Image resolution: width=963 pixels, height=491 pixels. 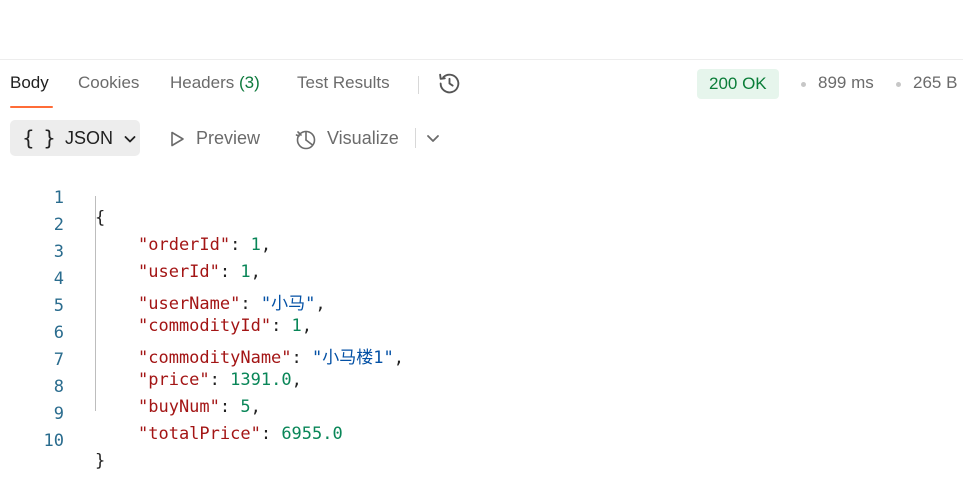 I want to click on braces-icon: { }, so click(x=39, y=138).